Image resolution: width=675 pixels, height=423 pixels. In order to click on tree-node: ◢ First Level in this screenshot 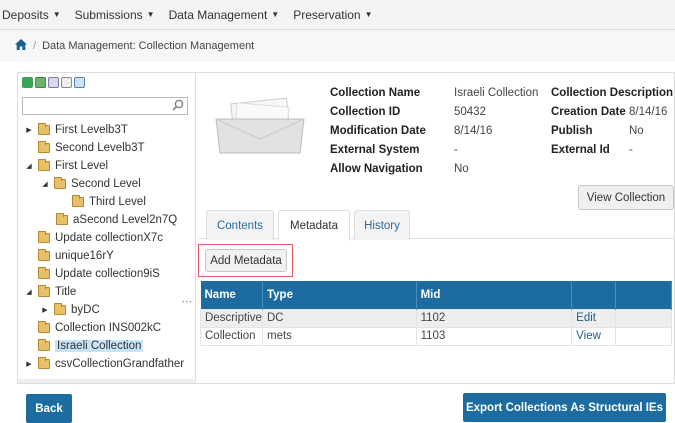, I will do `click(66, 166)`.